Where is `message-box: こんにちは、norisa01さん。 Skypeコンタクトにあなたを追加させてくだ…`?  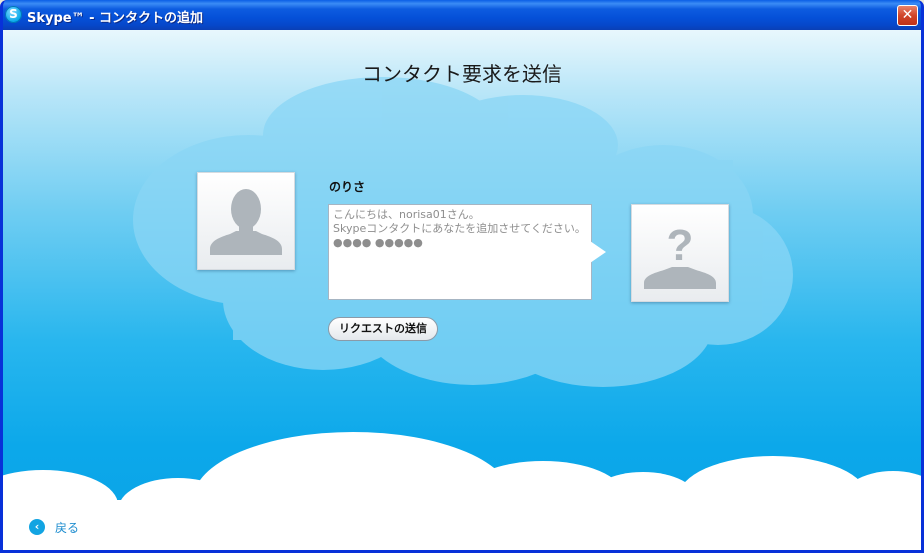 message-box: こんにちは、norisa01さん。 Skypeコンタクトにあなたを追加させてくだ… is located at coordinates (460, 252).